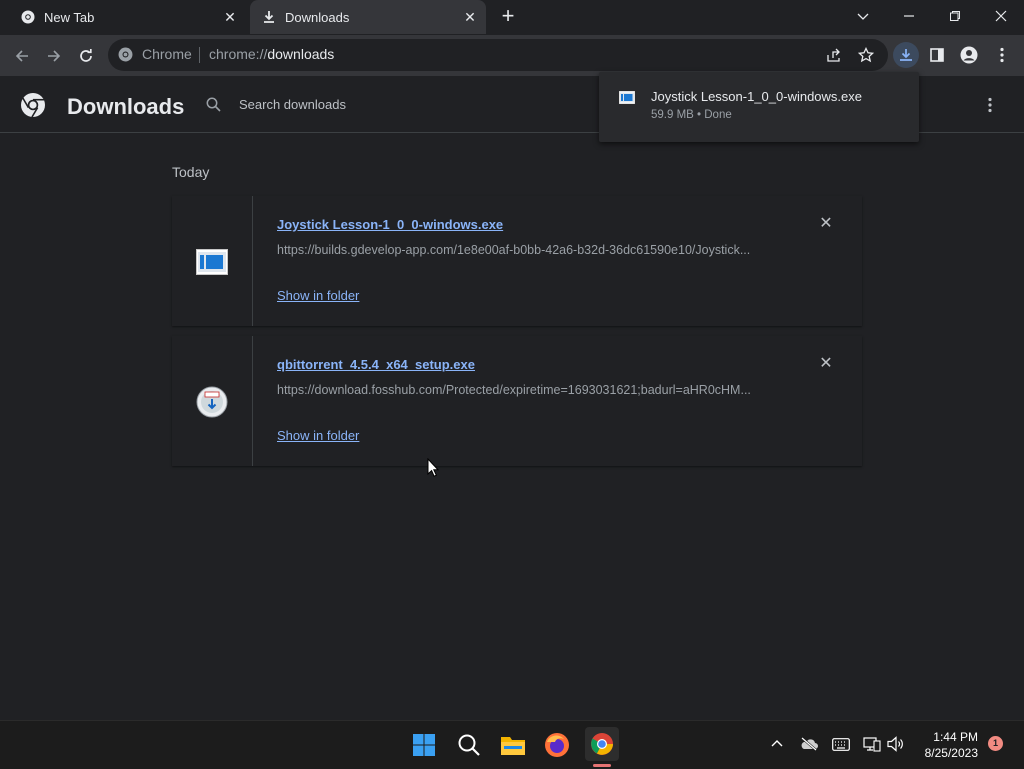 Image resolution: width=1024 pixels, height=769 pixels. Describe the element at coordinates (127, 17) in the screenshot. I see `tab-new-tab: New Tab ✕` at that location.